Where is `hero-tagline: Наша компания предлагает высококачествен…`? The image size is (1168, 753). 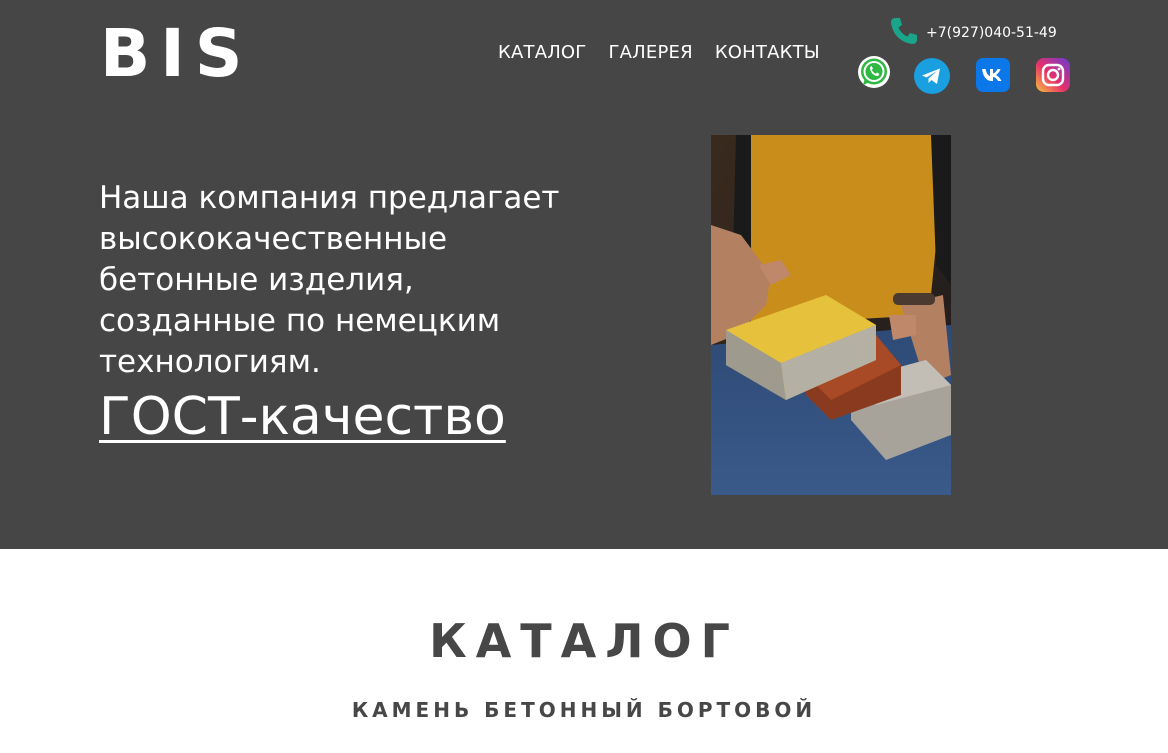
hero-tagline: Наша компания предлагает высококачествен… is located at coordinates (329, 280).